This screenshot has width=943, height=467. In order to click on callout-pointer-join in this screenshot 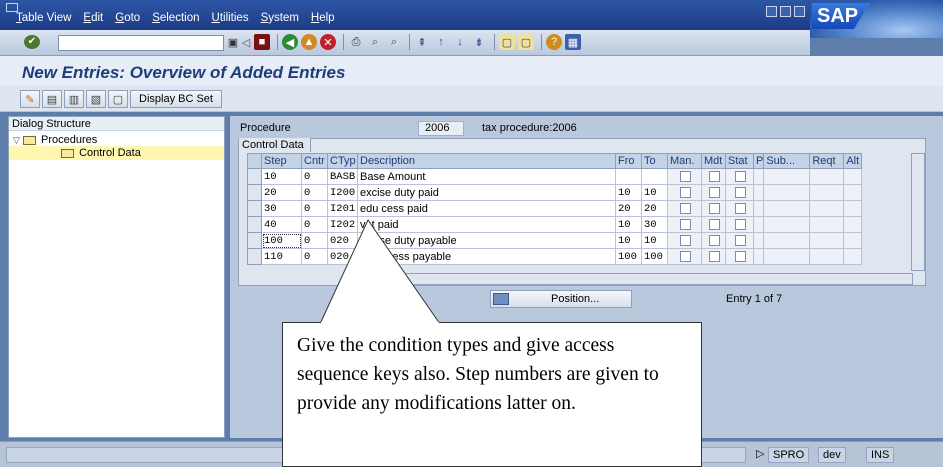, I will do `click(380, 323)`.